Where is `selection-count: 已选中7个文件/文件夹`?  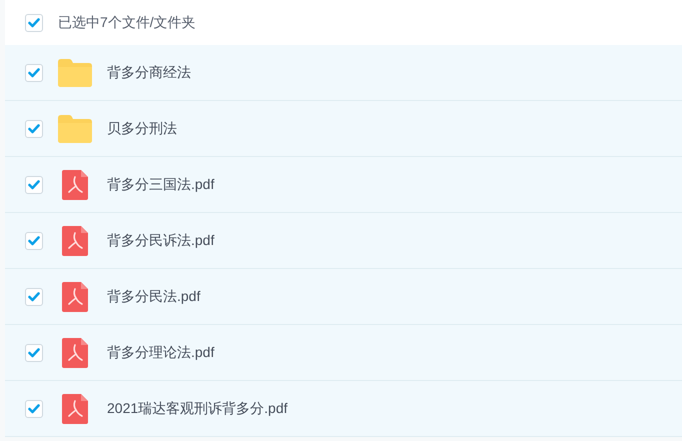 selection-count: 已选中7个文件/文件夹 is located at coordinates (127, 22).